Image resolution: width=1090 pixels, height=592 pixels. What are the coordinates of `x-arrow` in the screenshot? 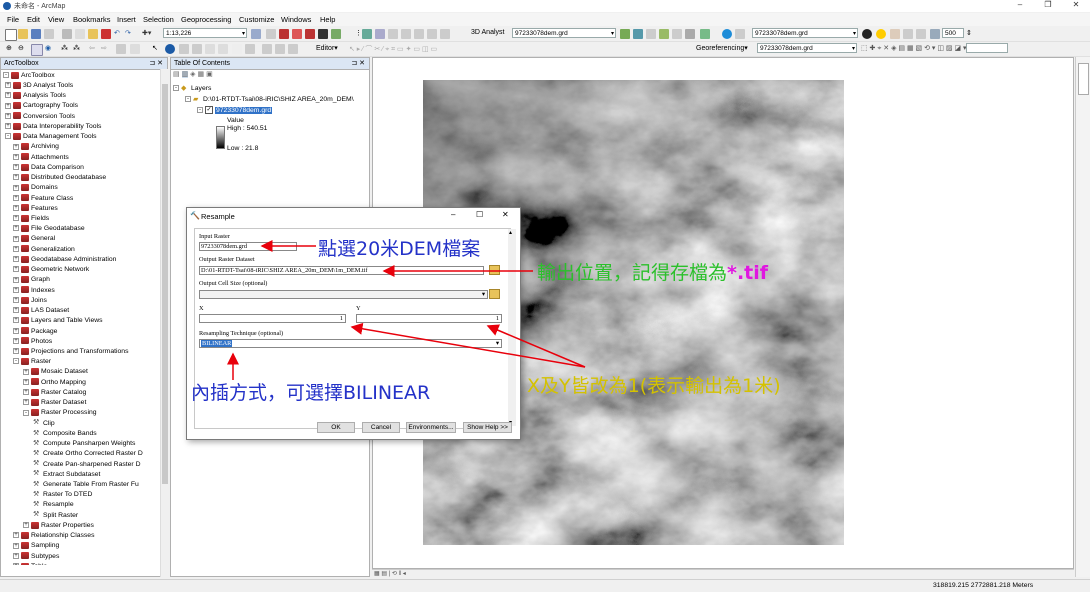 It's located at (468, 345).